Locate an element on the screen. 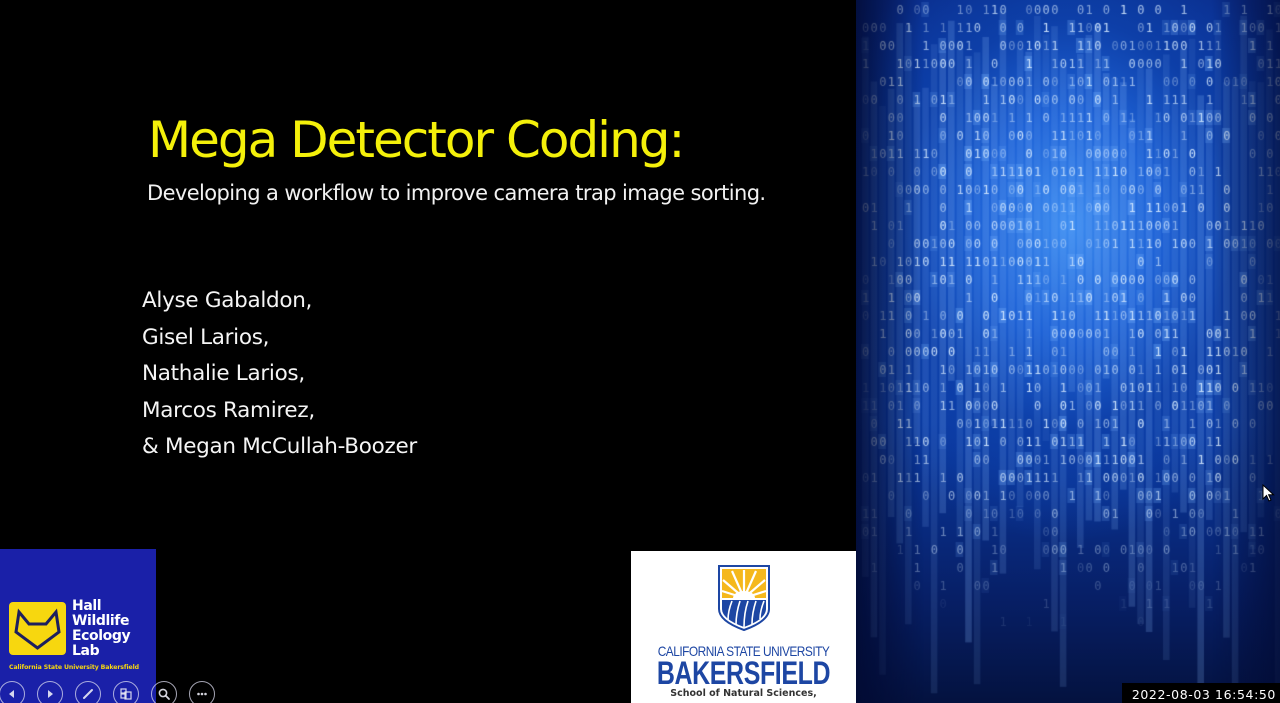 The width and height of the screenshot is (1280, 703). slide-title: Mega Detector Coding: is located at coordinates (416, 140).